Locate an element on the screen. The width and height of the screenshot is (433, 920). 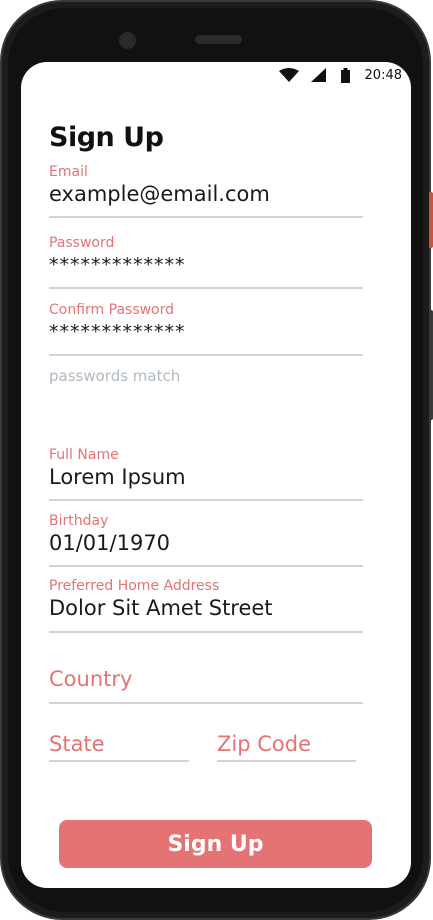
cellular-signal-icon is located at coordinates (318, 75).